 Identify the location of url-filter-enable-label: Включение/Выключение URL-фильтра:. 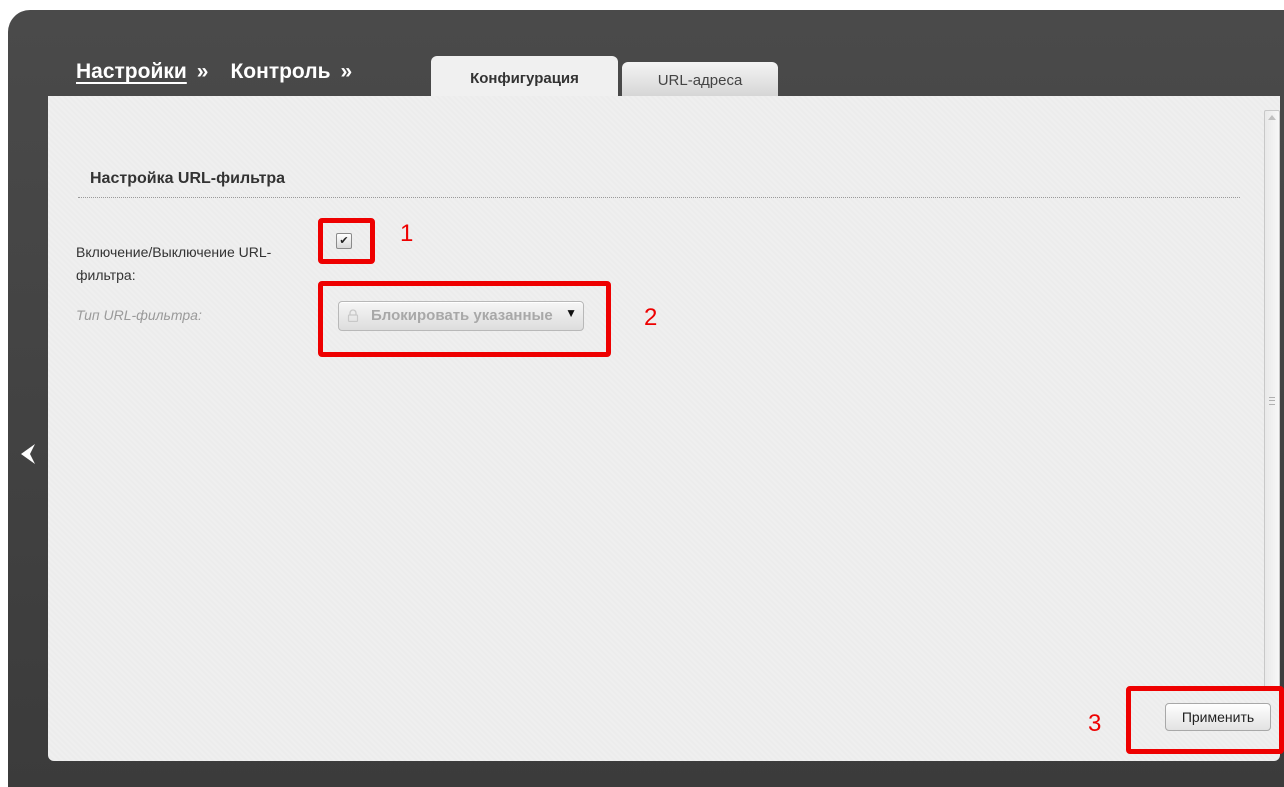
(174, 263).